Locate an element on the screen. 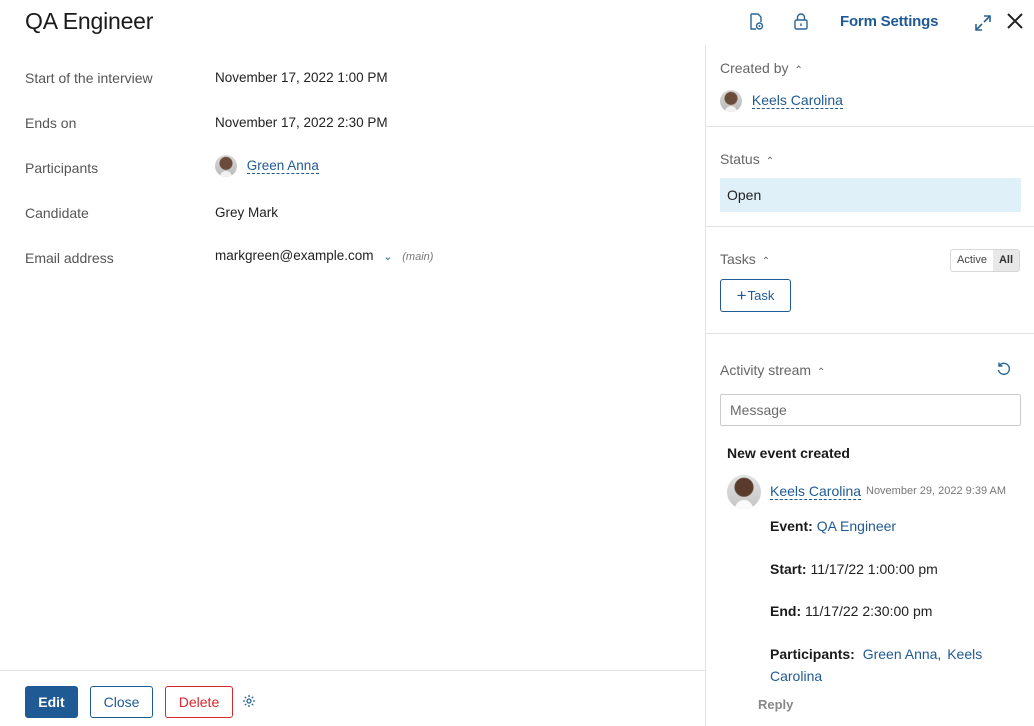 This screenshot has width=1034, height=726. event-heading: New event created is located at coordinates (788, 453).